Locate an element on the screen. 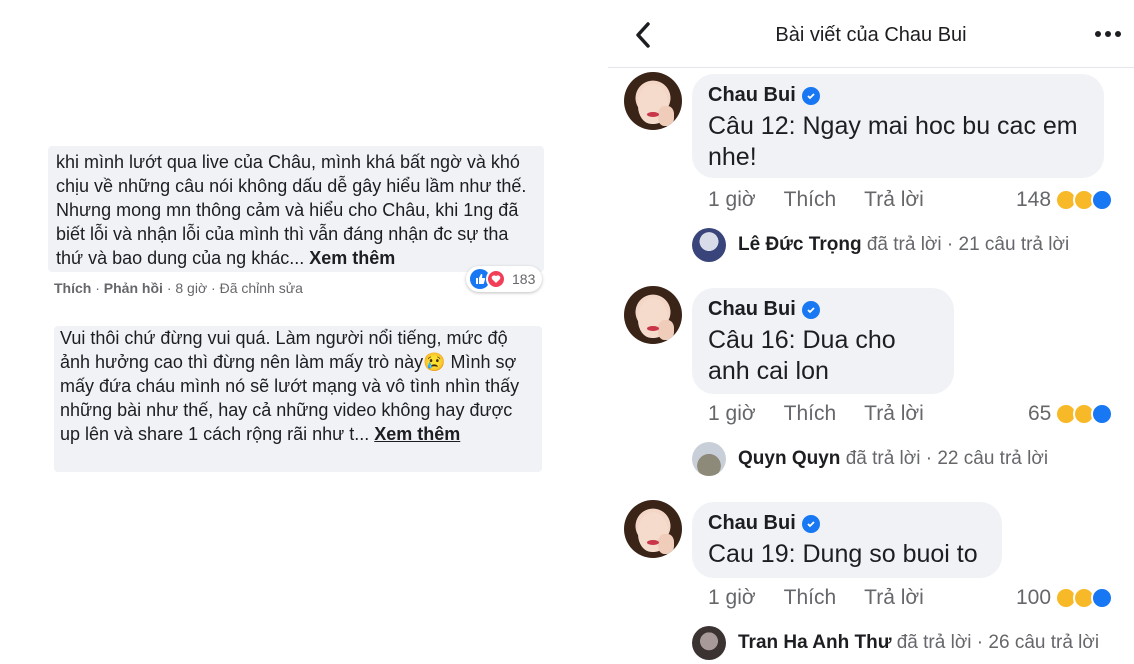  comment-text: Câu 12: Ngay mai hoc bu cac em nhe! is located at coordinates (893, 141).